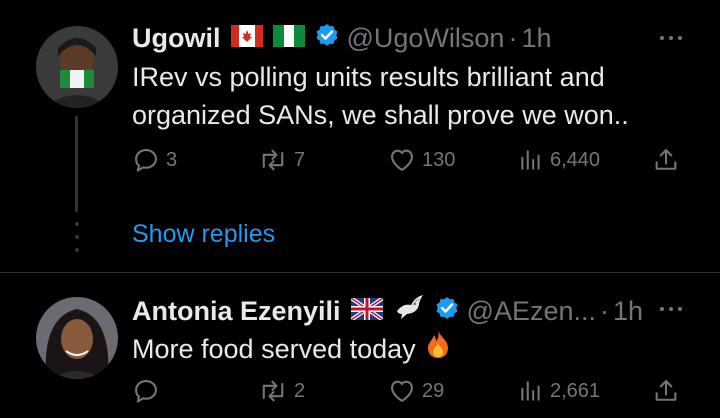  I want to click on nigeria-flag-icon, so click(288, 38).